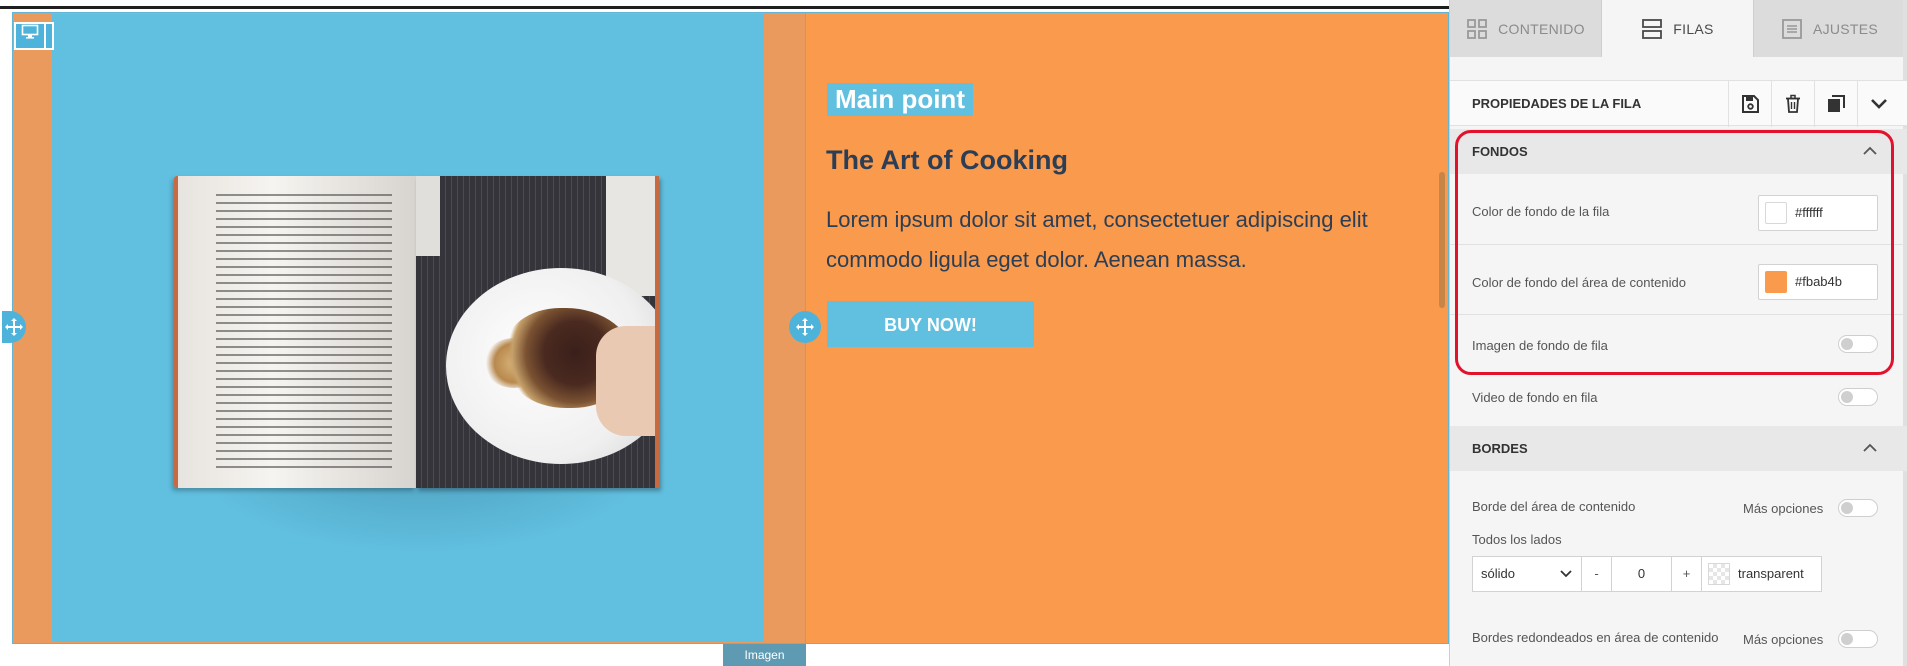 Image resolution: width=1907 pixels, height=666 pixels. I want to click on content-border-label: Borde del área de contenido, so click(1554, 506).